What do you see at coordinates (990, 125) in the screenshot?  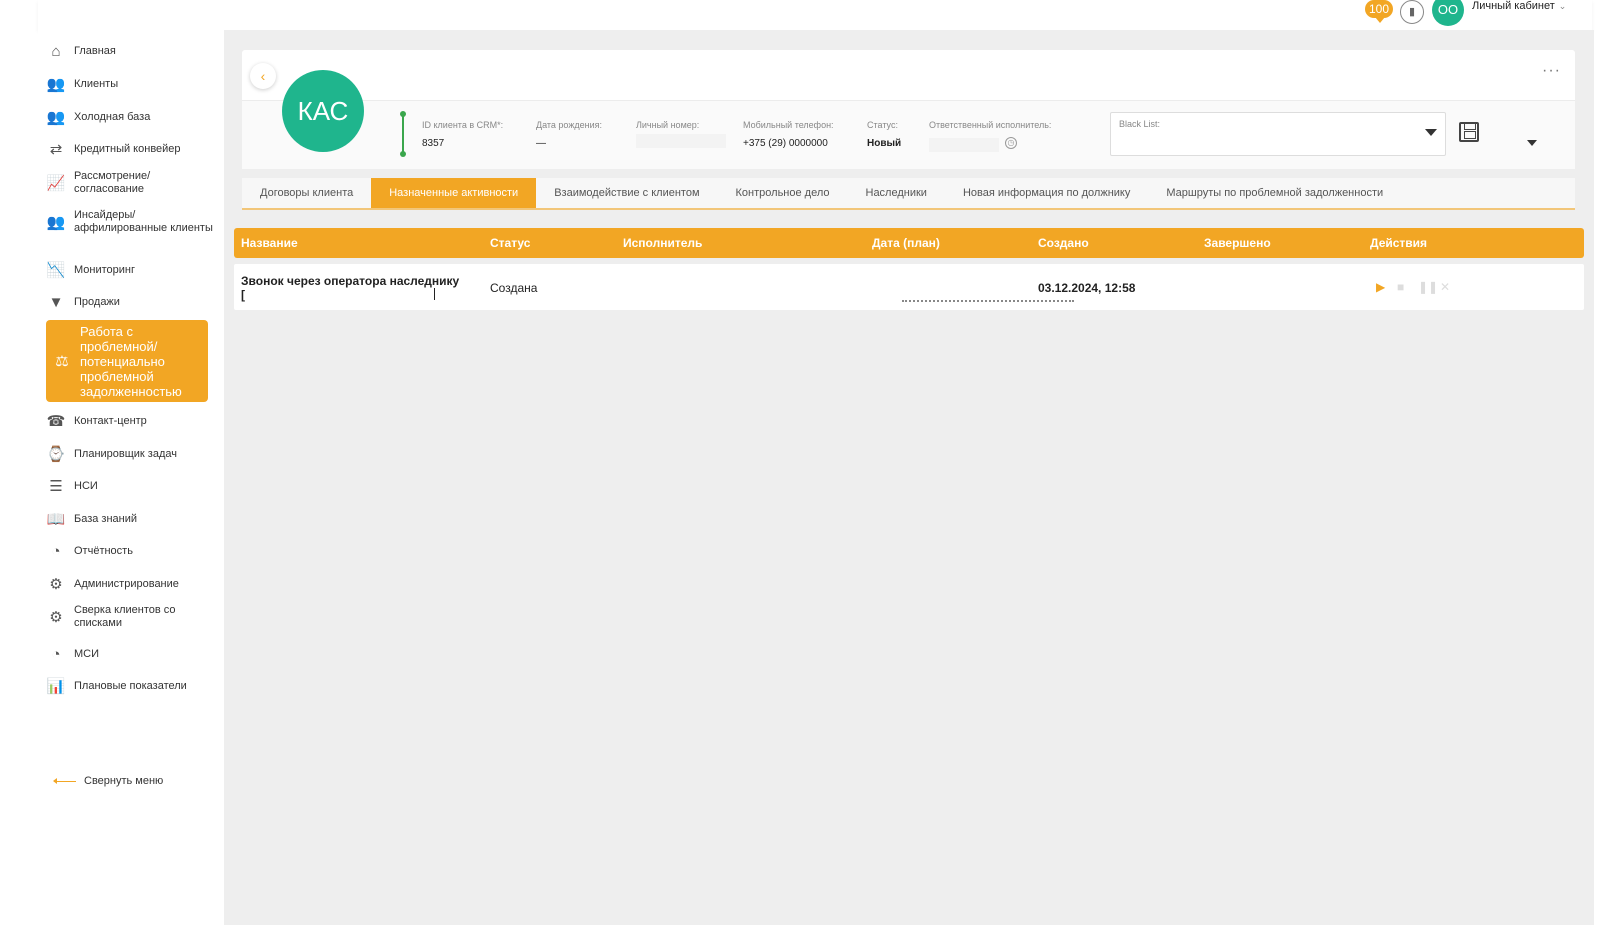 I see `responsible-label: Ответственный исполнитель:` at bounding box center [990, 125].